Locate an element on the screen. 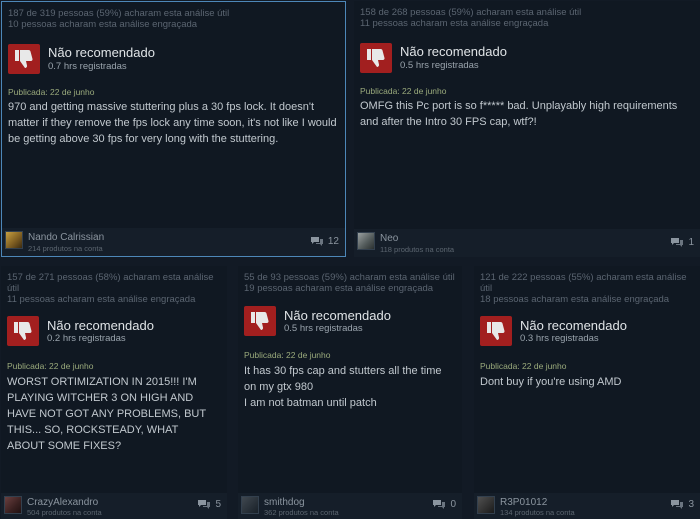 The image size is (700, 519). review-footer: Neo 118 produtos na conta 1 is located at coordinates (527, 243).